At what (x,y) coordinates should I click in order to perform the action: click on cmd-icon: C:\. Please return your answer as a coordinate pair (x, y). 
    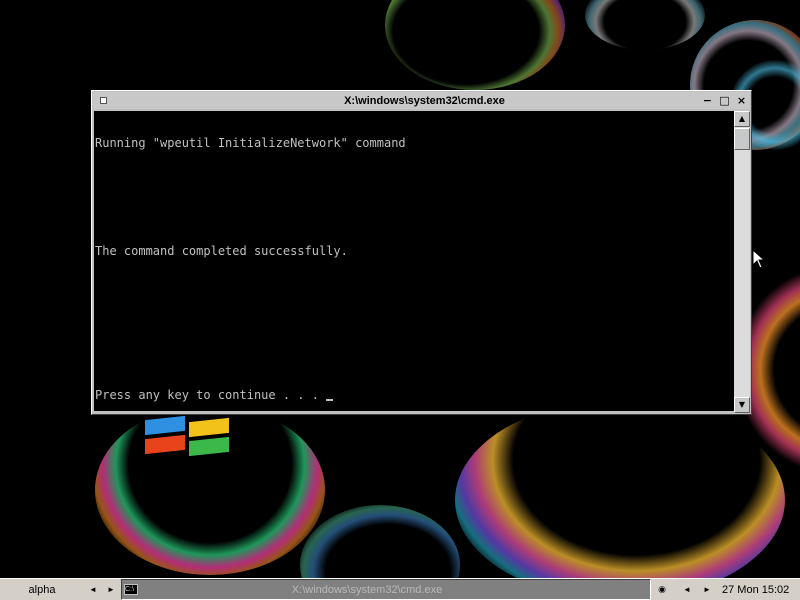
    Looking at the image, I should click on (131, 589).